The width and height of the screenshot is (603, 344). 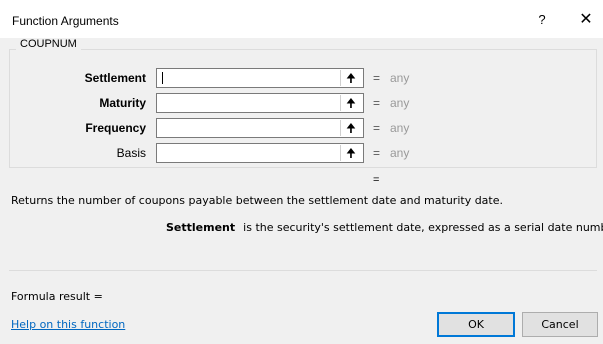 I want to click on ok-button: OK, so click(x=476, y=324).